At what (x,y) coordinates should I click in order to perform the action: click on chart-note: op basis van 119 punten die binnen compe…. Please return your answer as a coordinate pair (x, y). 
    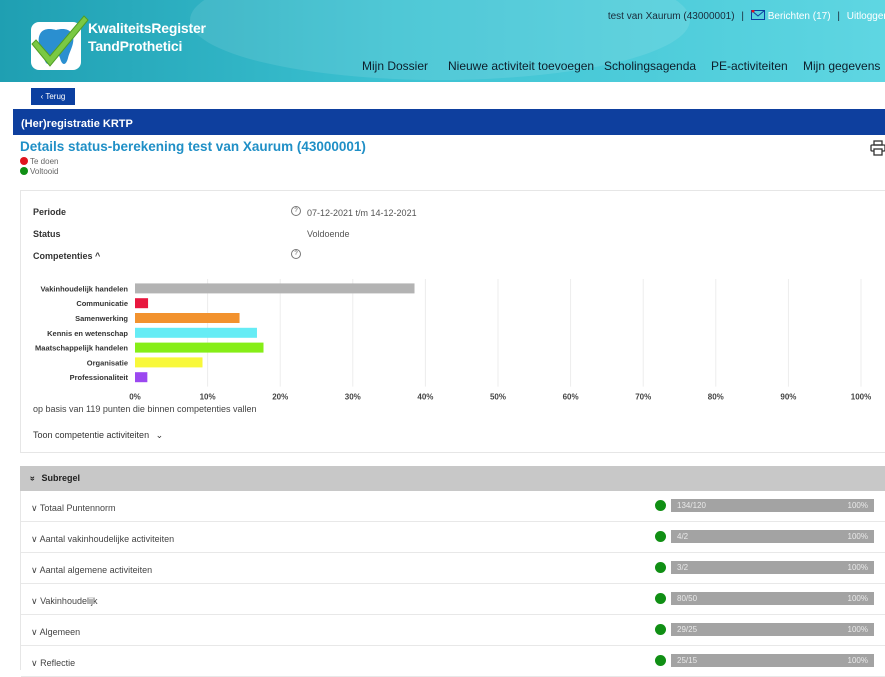
    Looking at the image, I should click on (145, 409).